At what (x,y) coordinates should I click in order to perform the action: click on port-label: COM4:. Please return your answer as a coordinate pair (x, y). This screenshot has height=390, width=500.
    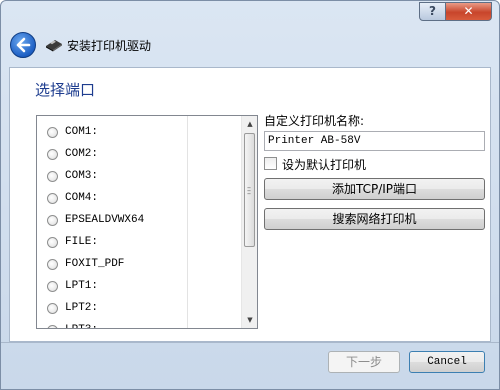
    Looking at the image, I should click on (82, 198).